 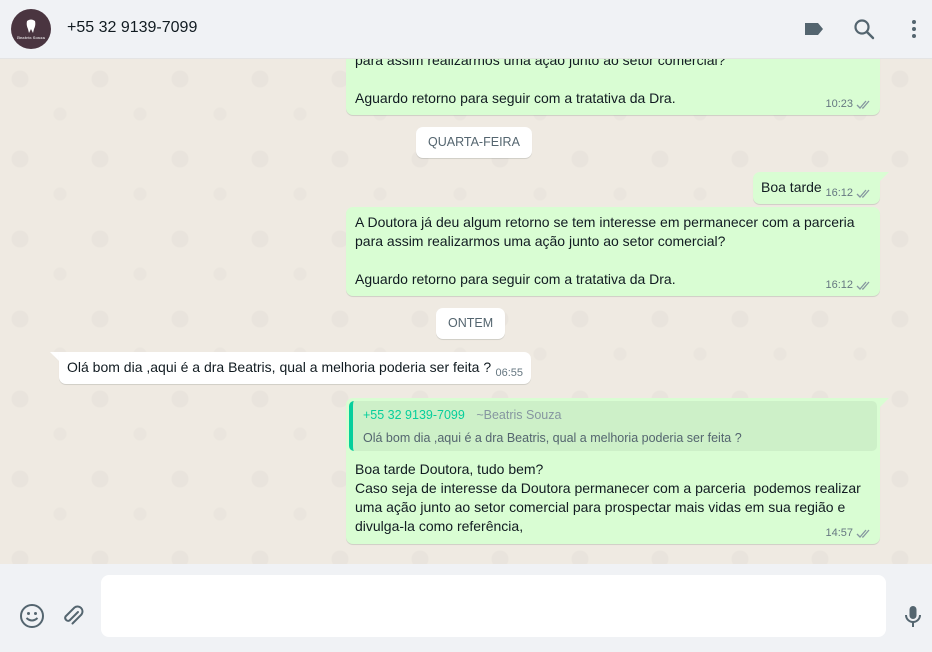 I want to click on message-time: 14:57, so click(x=839, y=533).